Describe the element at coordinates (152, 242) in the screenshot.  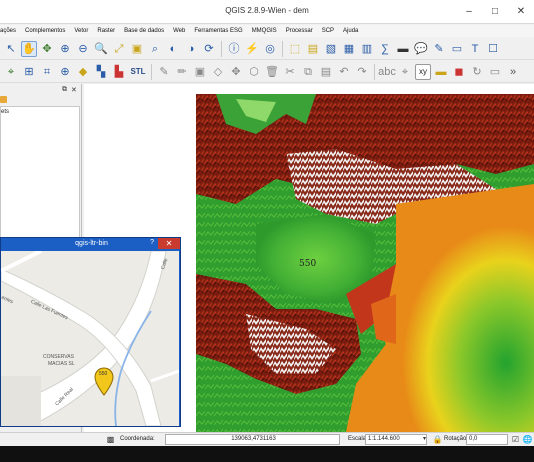
I see `popup-help-button: ?` at that location.